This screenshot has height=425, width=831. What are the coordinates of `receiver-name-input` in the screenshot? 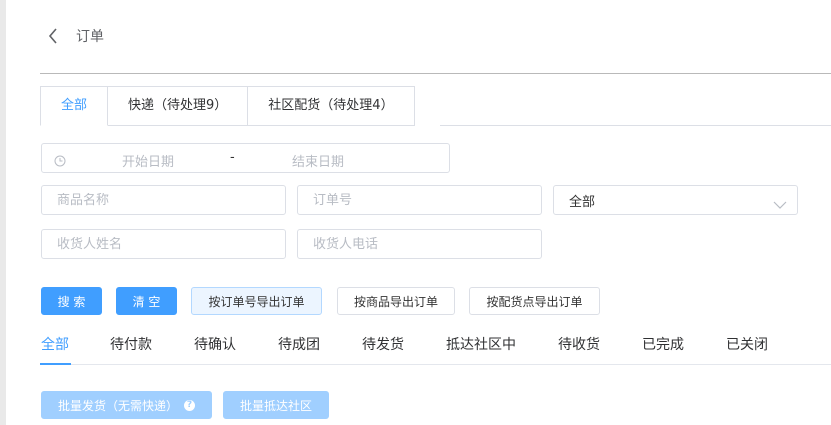 It's located at (163, 244).